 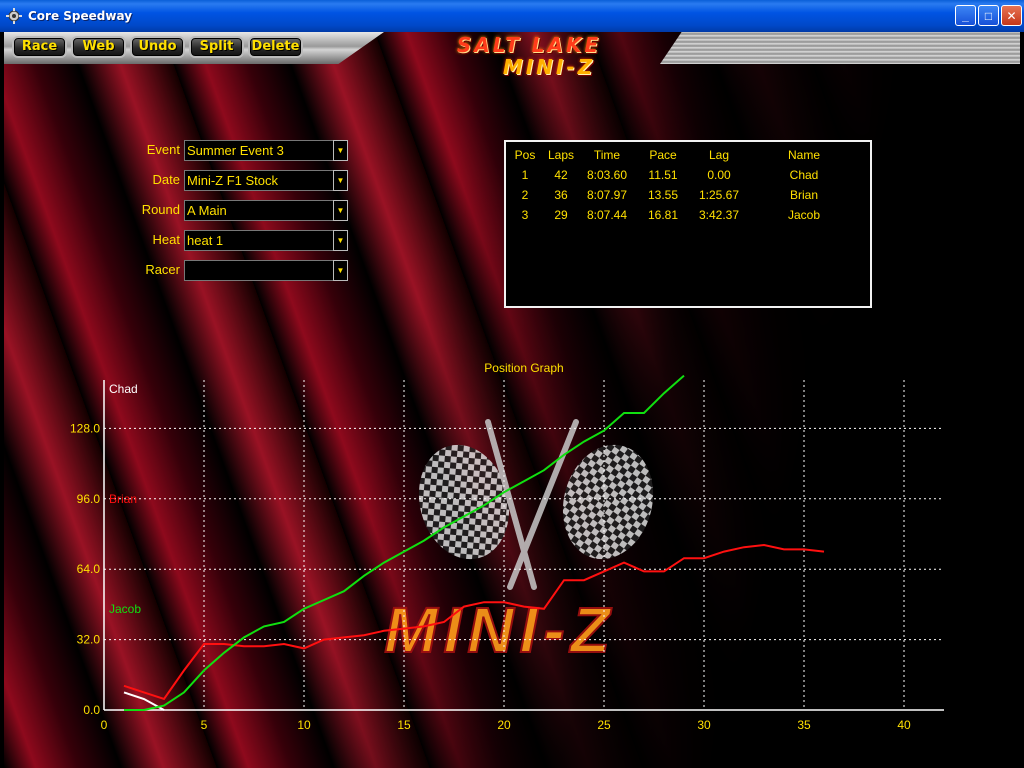 What do you see at coordinates (304, 725) in the screenshot?
I see `x-tick-label: 10` at bounding box center [304, 725].